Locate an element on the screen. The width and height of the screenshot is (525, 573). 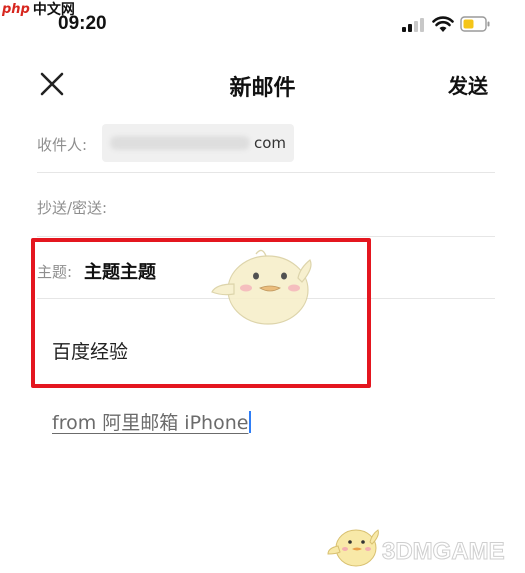
watermark-logo-latin: php is located at coordinates (16, 9).